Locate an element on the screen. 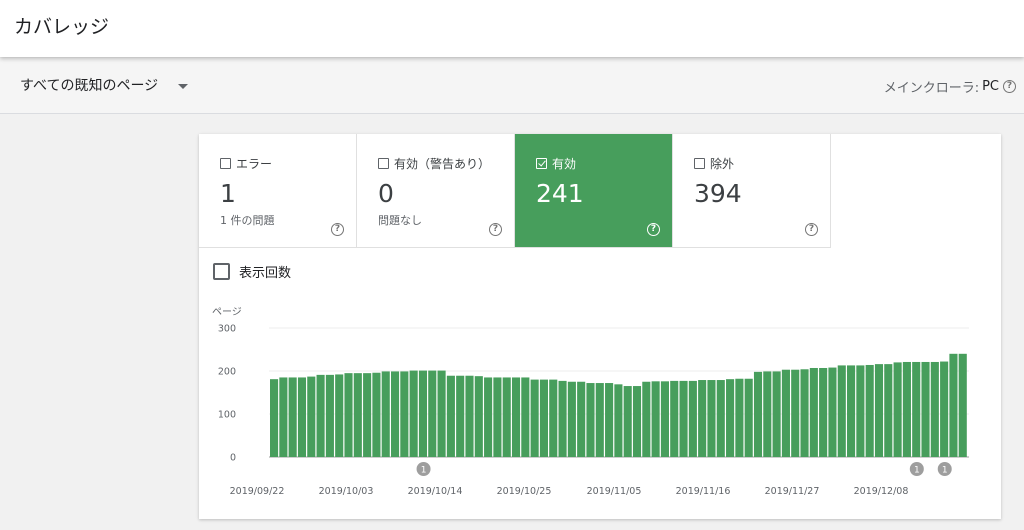  tile-header: 有効（警告あり） is located at coordinates (434, 163).